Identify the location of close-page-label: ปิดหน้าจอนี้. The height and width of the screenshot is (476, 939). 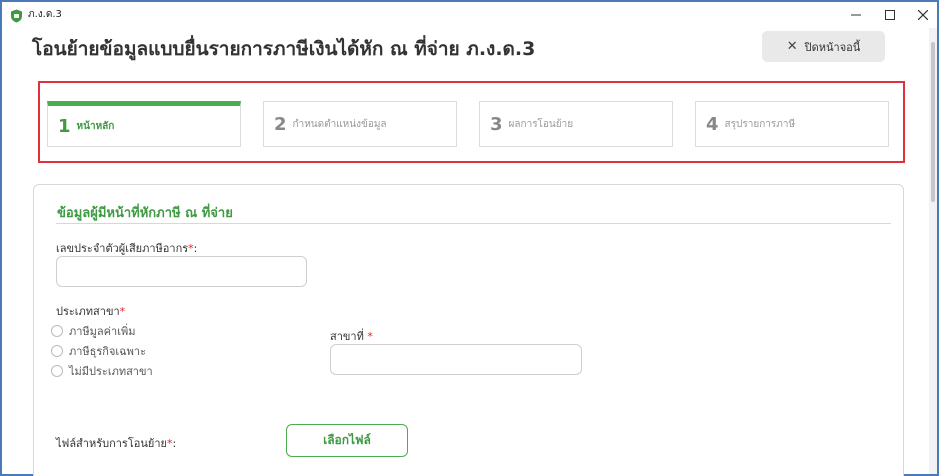
(832, 47).